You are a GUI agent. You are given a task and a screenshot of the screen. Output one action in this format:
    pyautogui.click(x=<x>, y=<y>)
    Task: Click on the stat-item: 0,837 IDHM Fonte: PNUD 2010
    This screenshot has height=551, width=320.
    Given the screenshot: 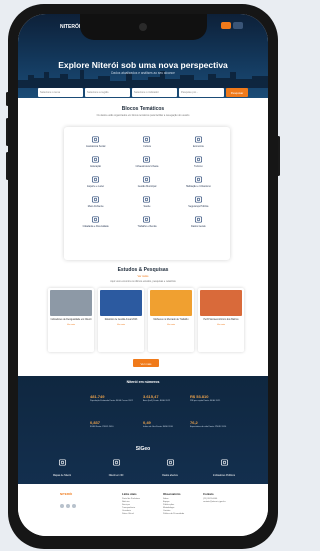 What is the action you would take?
    pyautogui.click(x=112, y=424)
    